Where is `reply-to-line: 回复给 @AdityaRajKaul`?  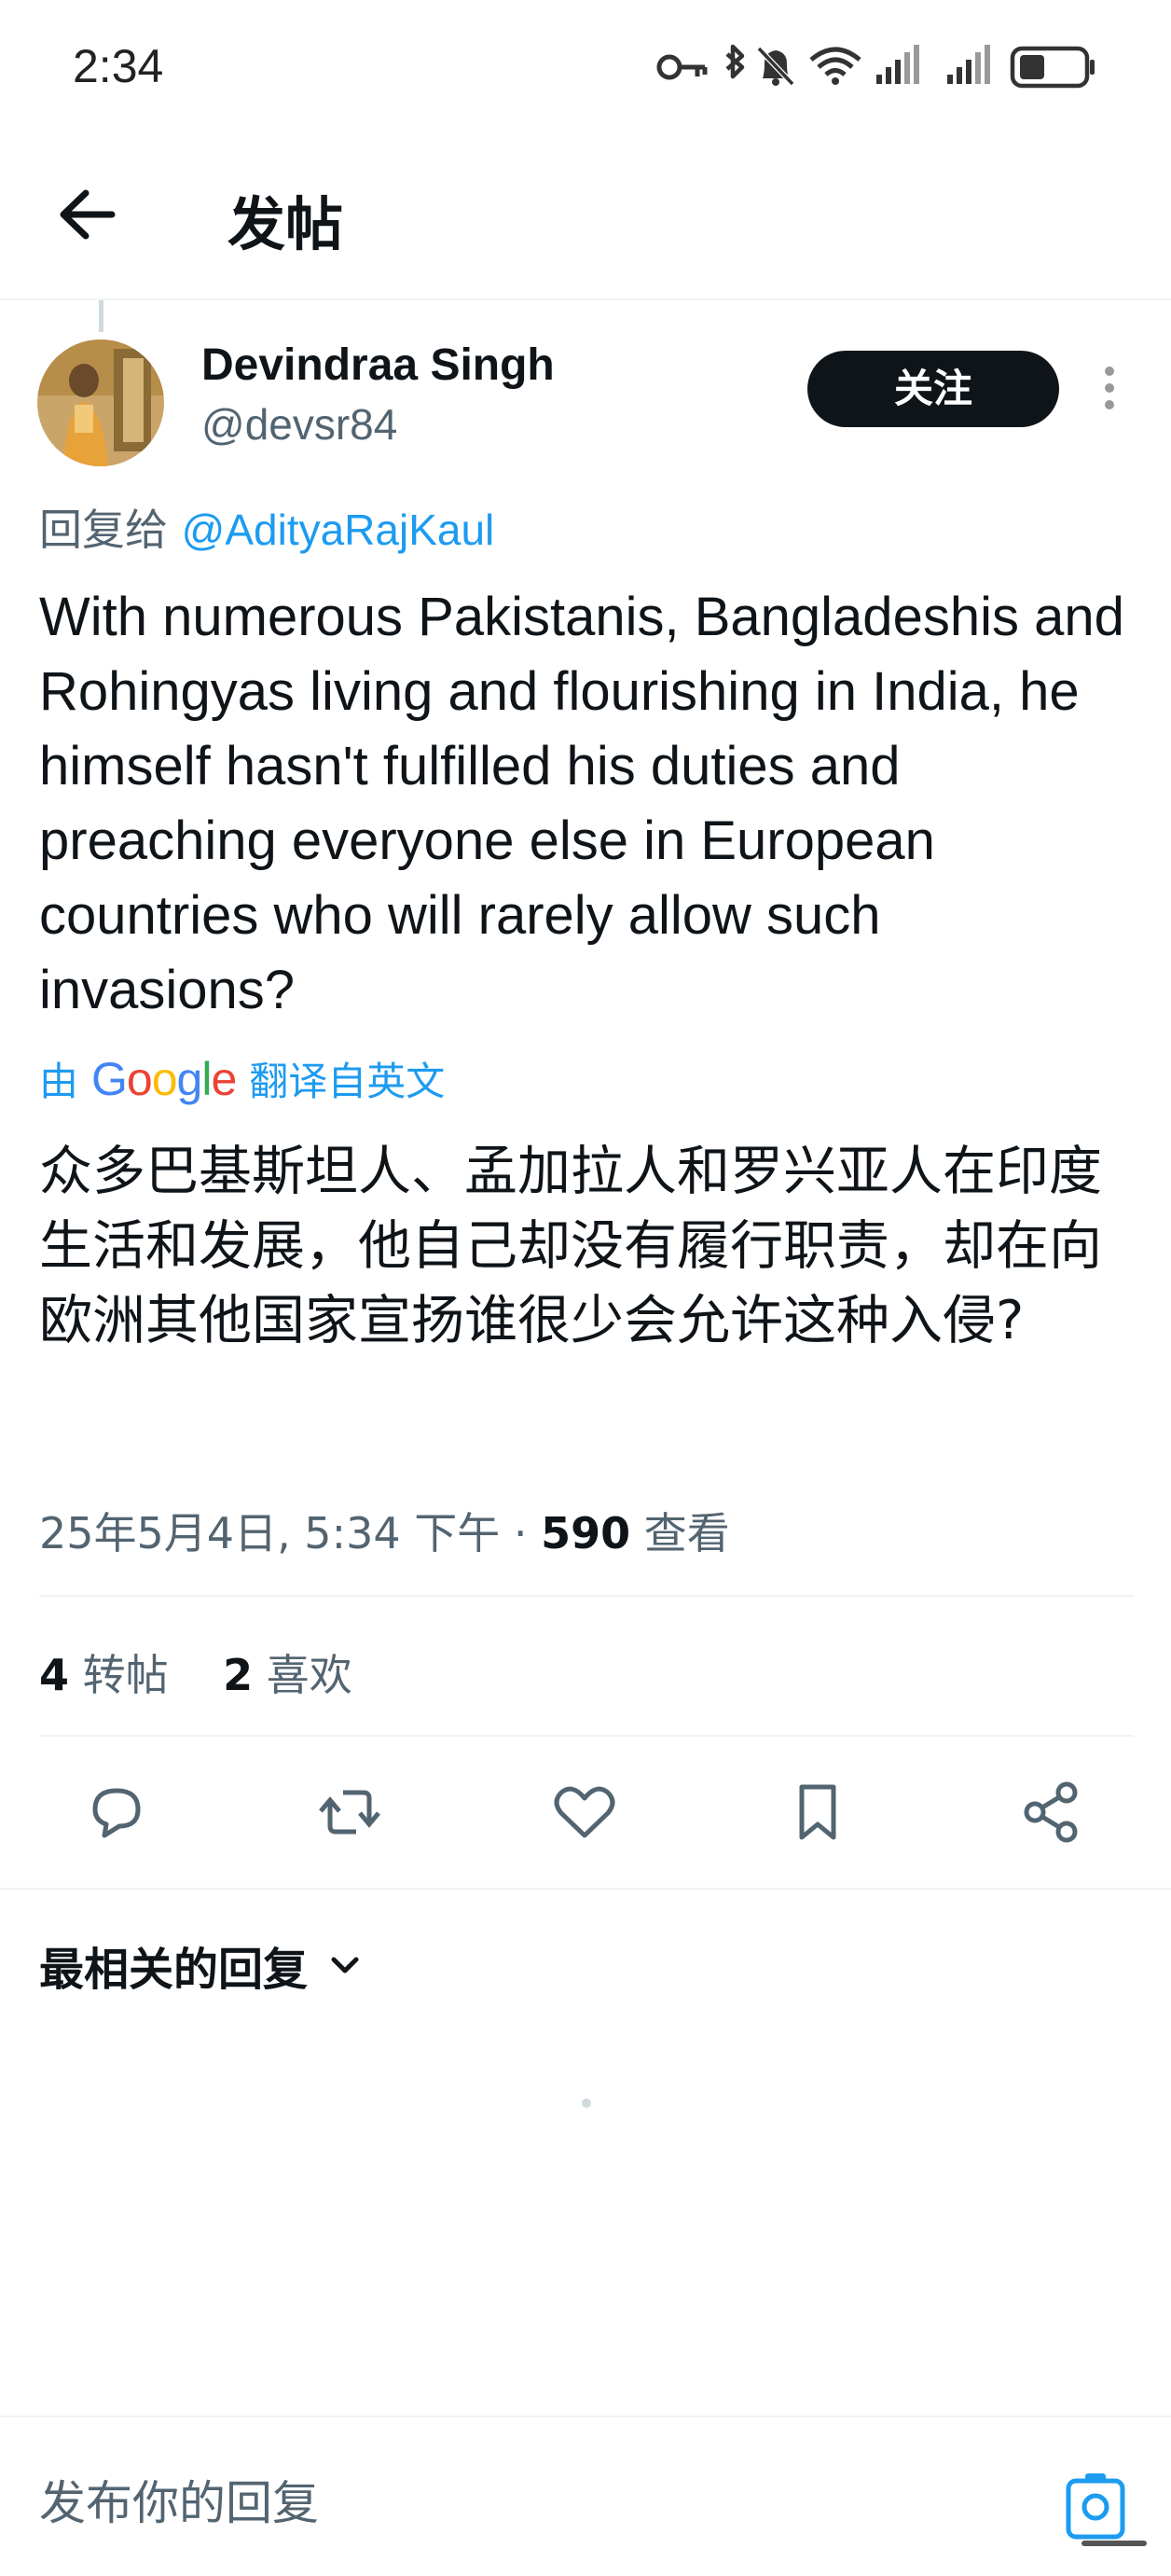
reply-to-line: 回复给 @AdityaRajKaul is located at coordinates (266, 527).